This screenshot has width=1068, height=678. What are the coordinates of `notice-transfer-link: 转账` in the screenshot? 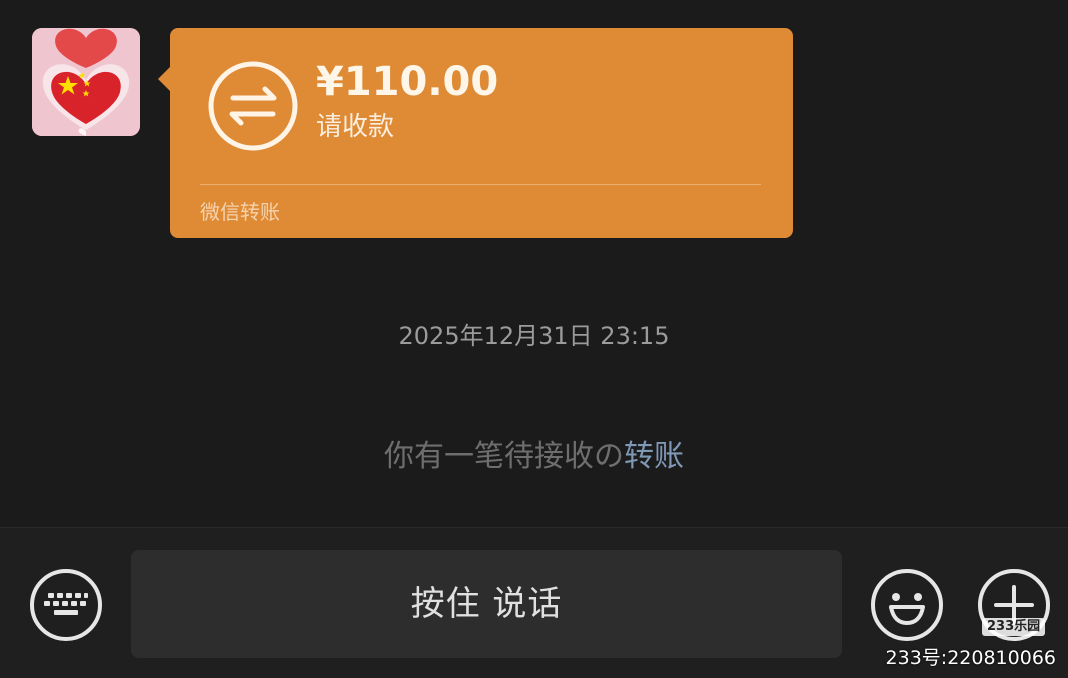 It's located at (654, 456).